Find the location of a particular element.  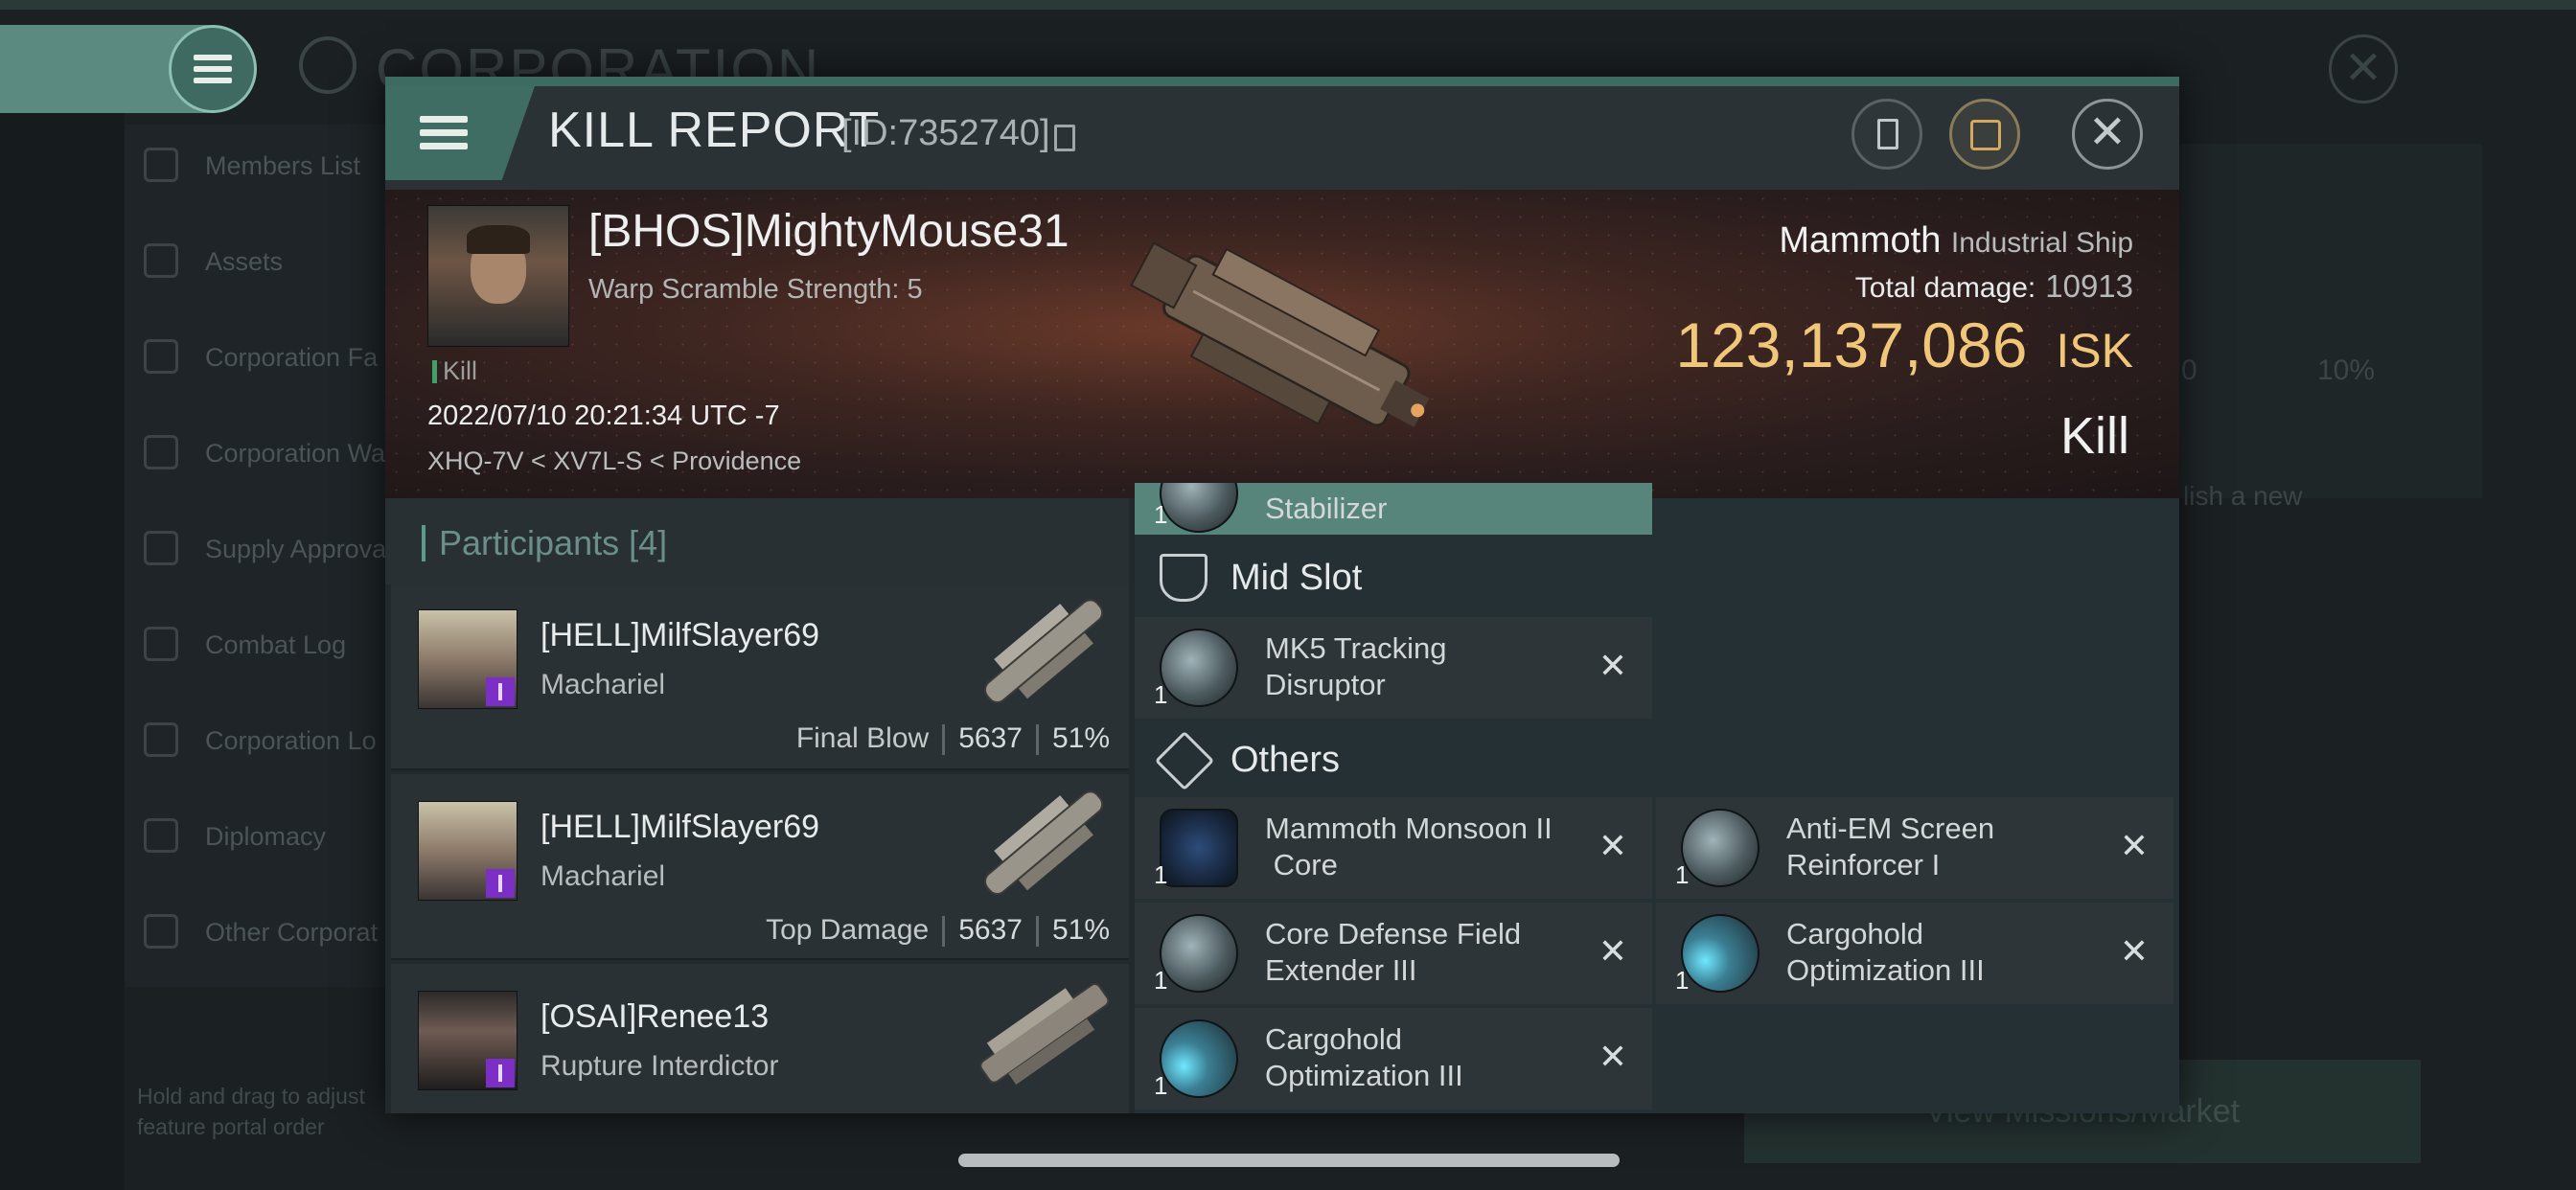

kill-report-id: [ID:7352740] is located at coordinates (945, 133).